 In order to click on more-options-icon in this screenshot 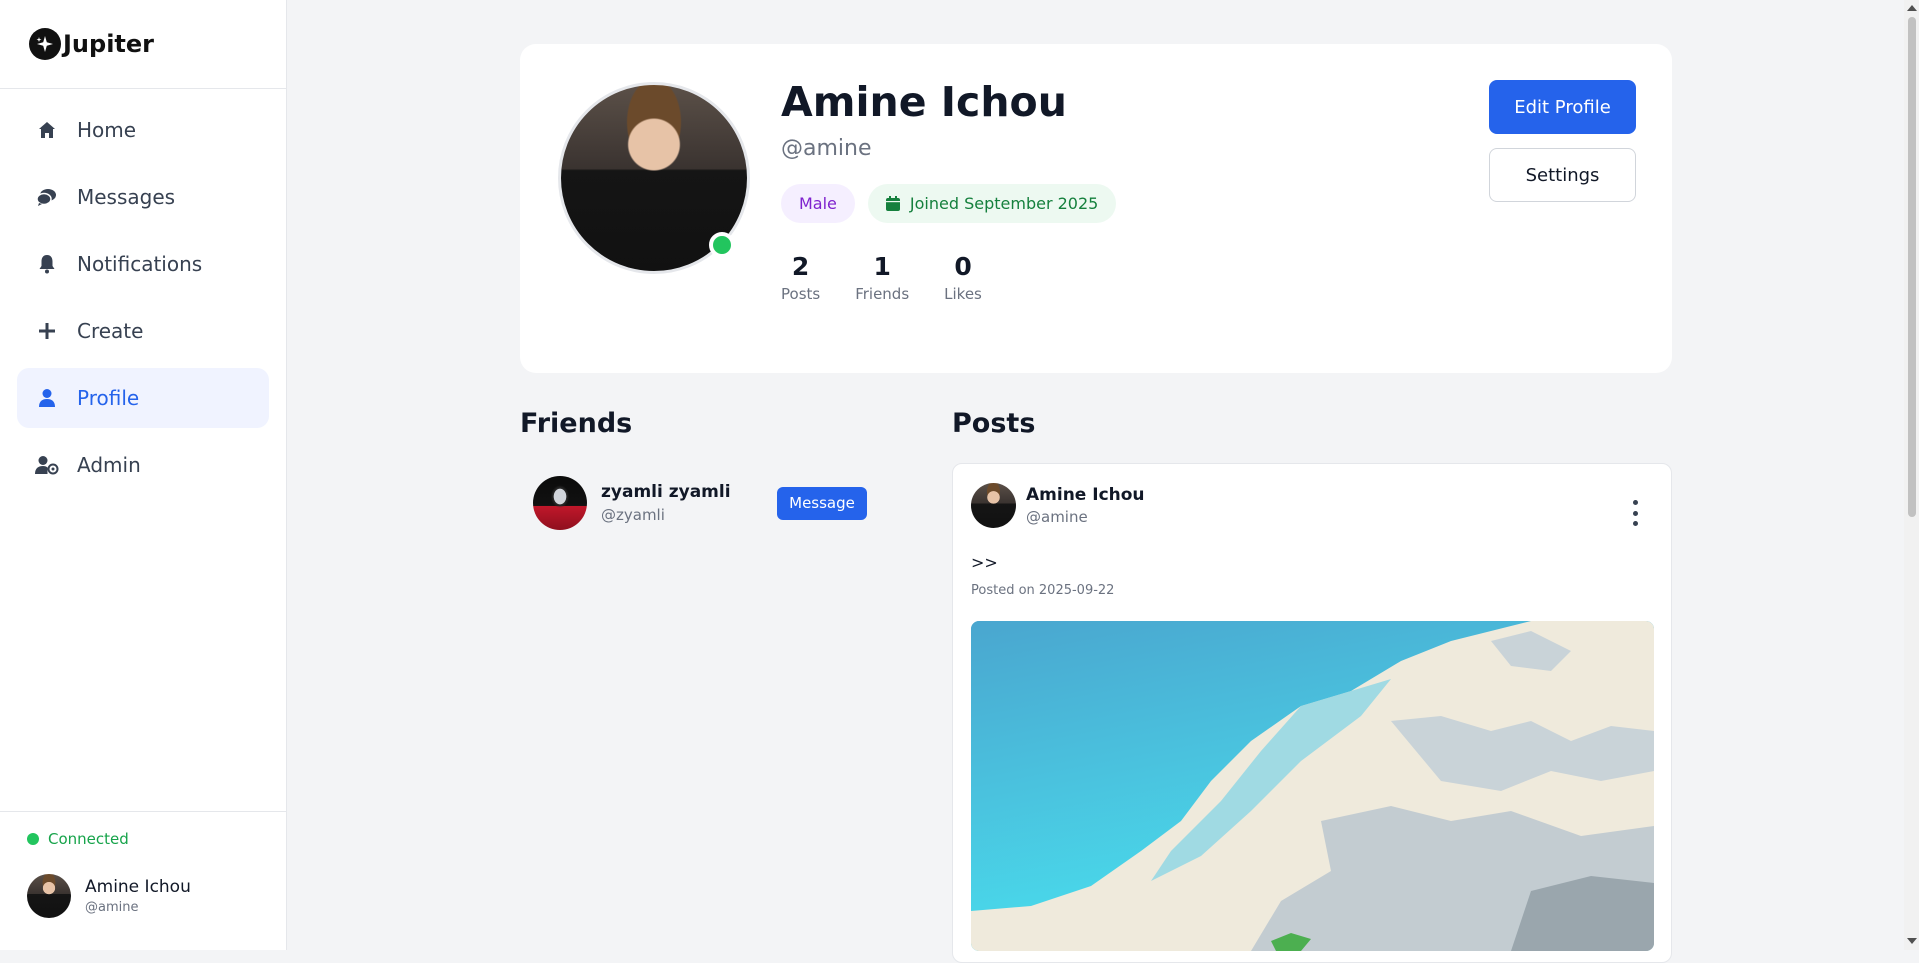, I will do `click(1635, 513)`.